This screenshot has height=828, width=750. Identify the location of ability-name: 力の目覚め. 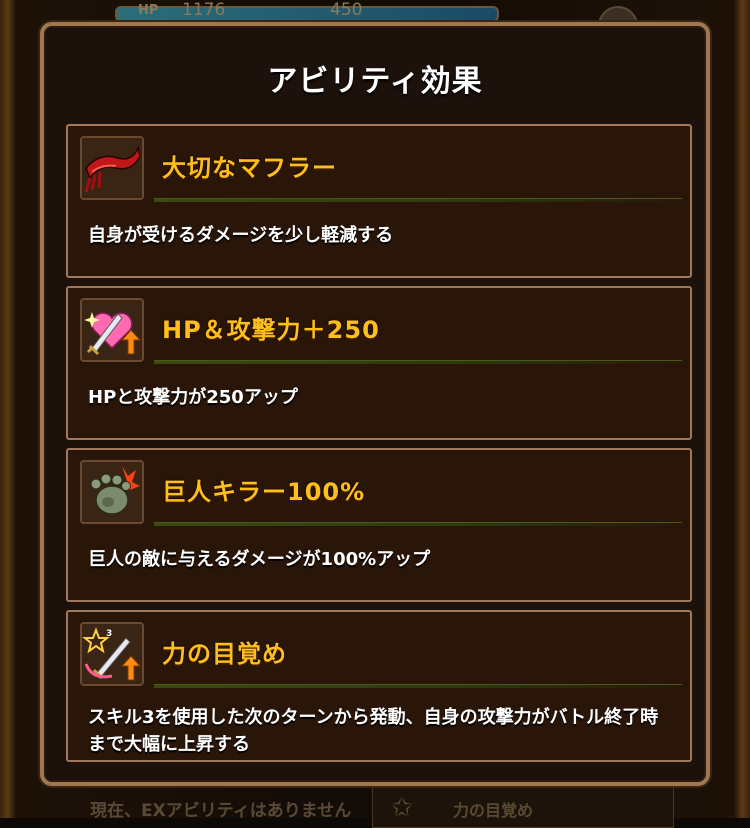
(224, 654).